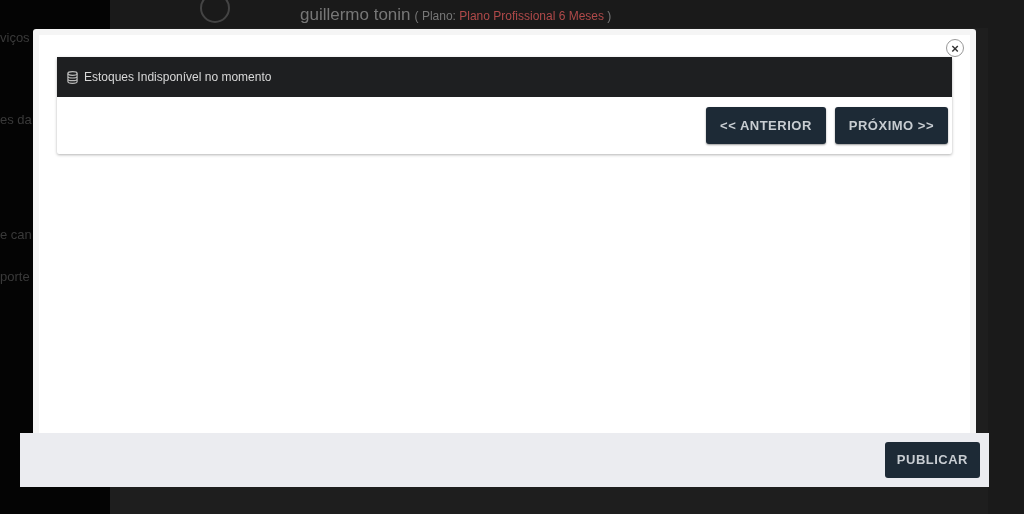 This screenshot has height=514, width=1024. I want to click on avatar-icon, so click(215, 12).